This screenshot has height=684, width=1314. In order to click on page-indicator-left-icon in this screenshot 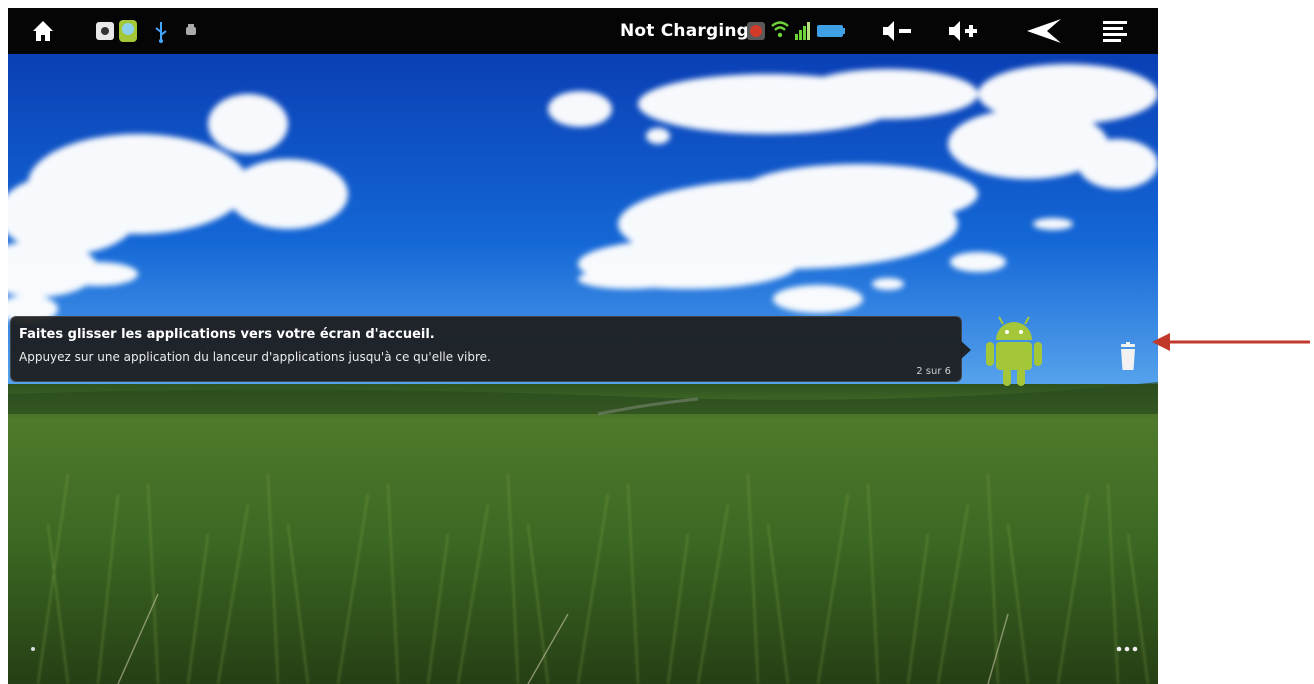, I will do `click(33, 649)`.